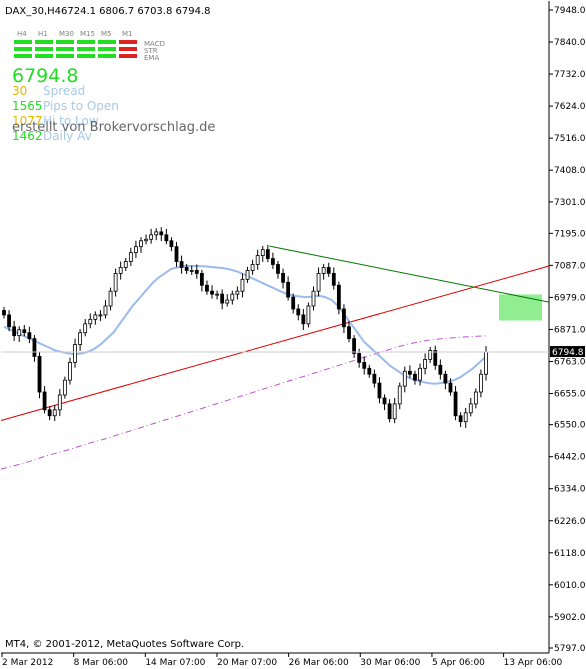  Describe the element at coordinates (570, 171) in the screenshot. I see `y-tick-label: 7408.0` at that location.